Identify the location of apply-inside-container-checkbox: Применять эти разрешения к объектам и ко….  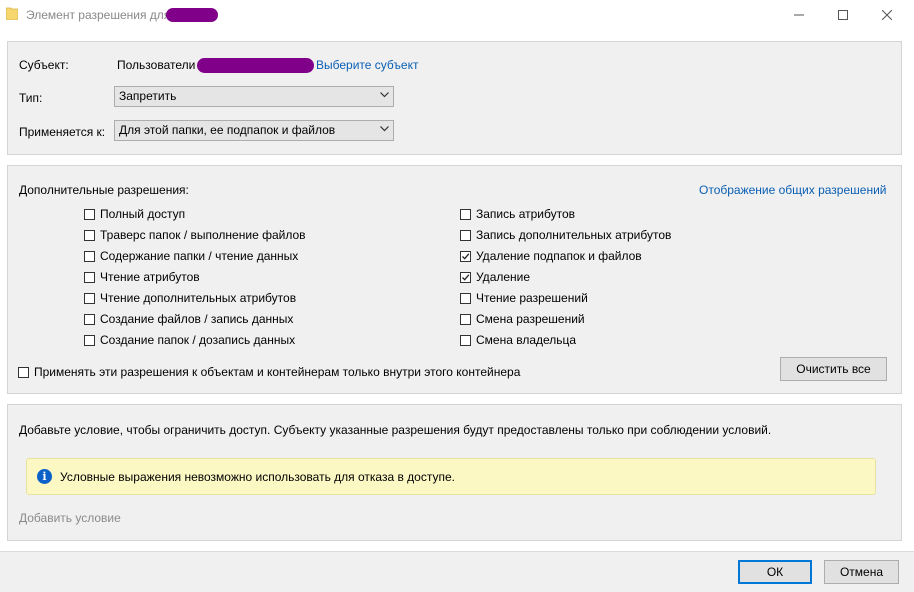
(269, 372).